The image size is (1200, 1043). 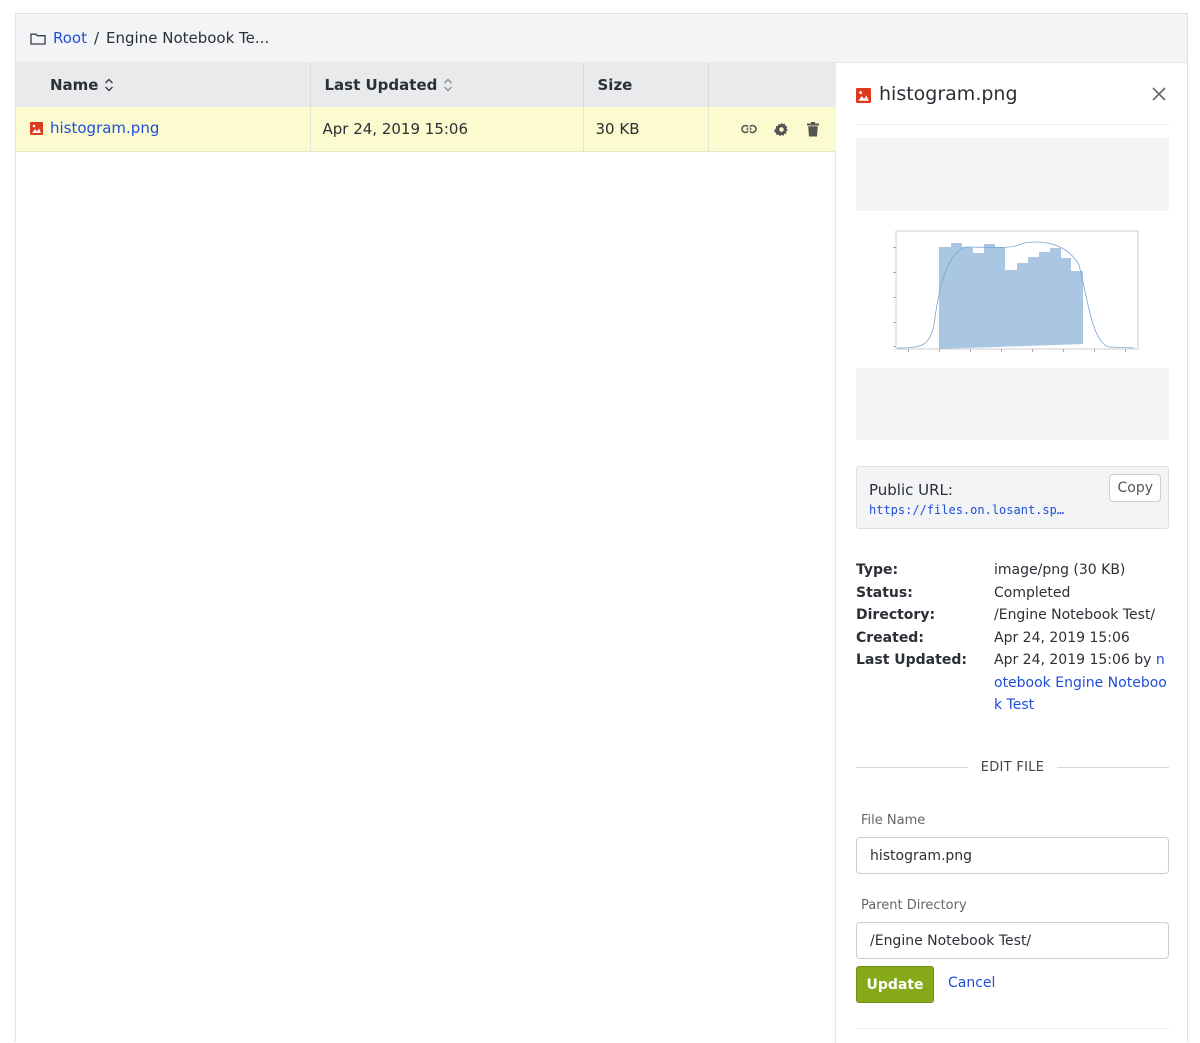 I want to click on file-name-input, so click(x=1012, y=855).